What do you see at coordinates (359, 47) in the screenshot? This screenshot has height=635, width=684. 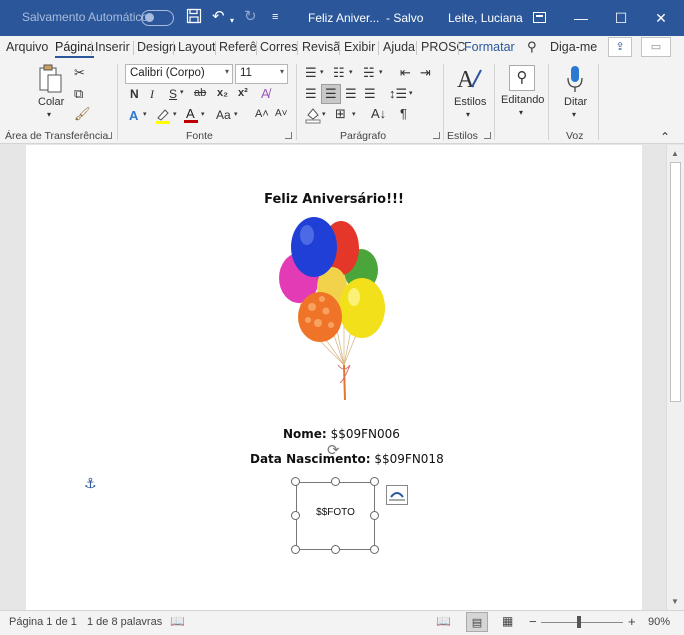 I see `tab-exibir: Exibir` at bounding box center [359, 47].